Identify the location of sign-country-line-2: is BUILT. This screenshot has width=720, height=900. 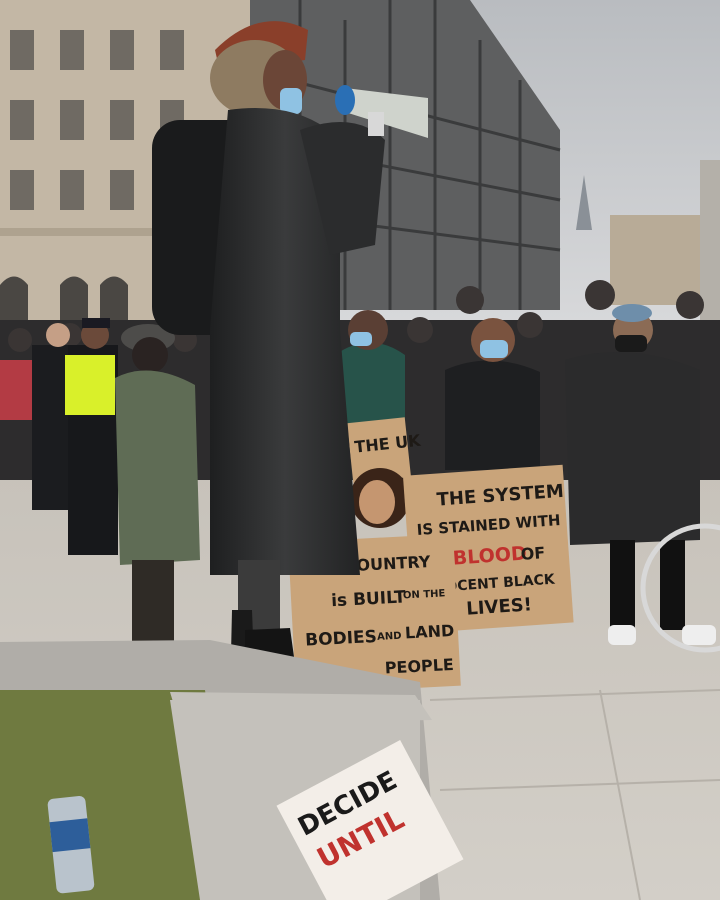
(369, 599).